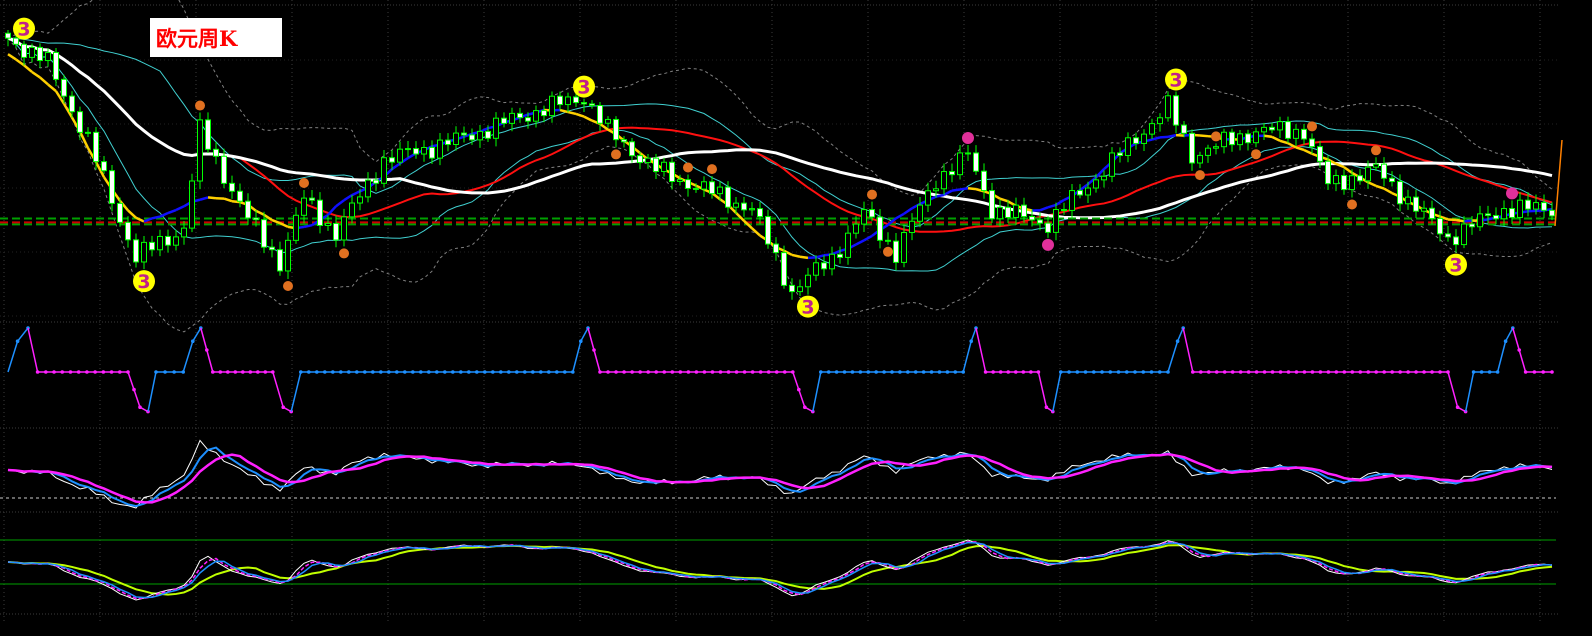  What do you see at coordinates (807, 308) in the screenshot?
I see `wave-3-label: 3` at bounding box center [807, 308].